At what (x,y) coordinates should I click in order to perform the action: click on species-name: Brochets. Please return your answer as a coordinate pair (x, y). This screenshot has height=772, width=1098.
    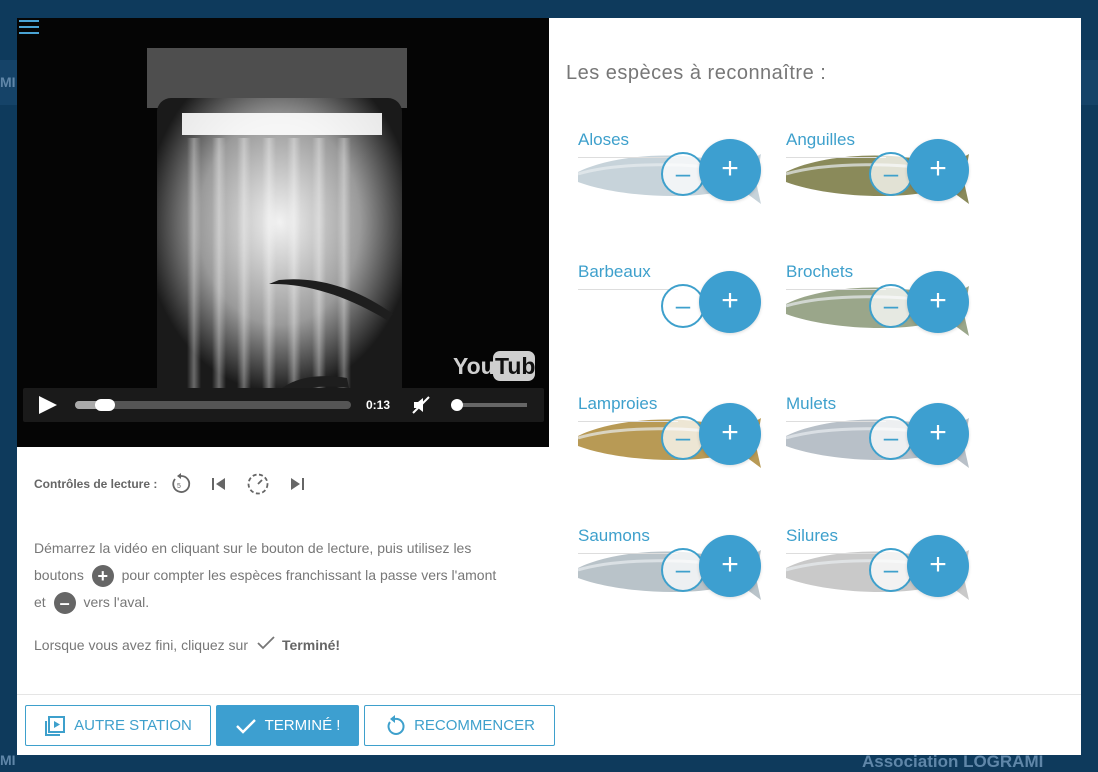
    Looking at the image, I should click on (820, 271).